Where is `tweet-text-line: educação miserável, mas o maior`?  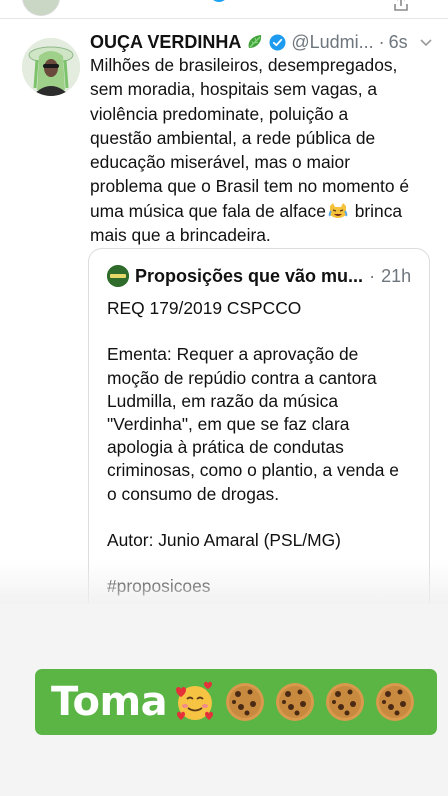
tweet-text-line: educação miserável, mas o maior is located at coordinates (220, 162).